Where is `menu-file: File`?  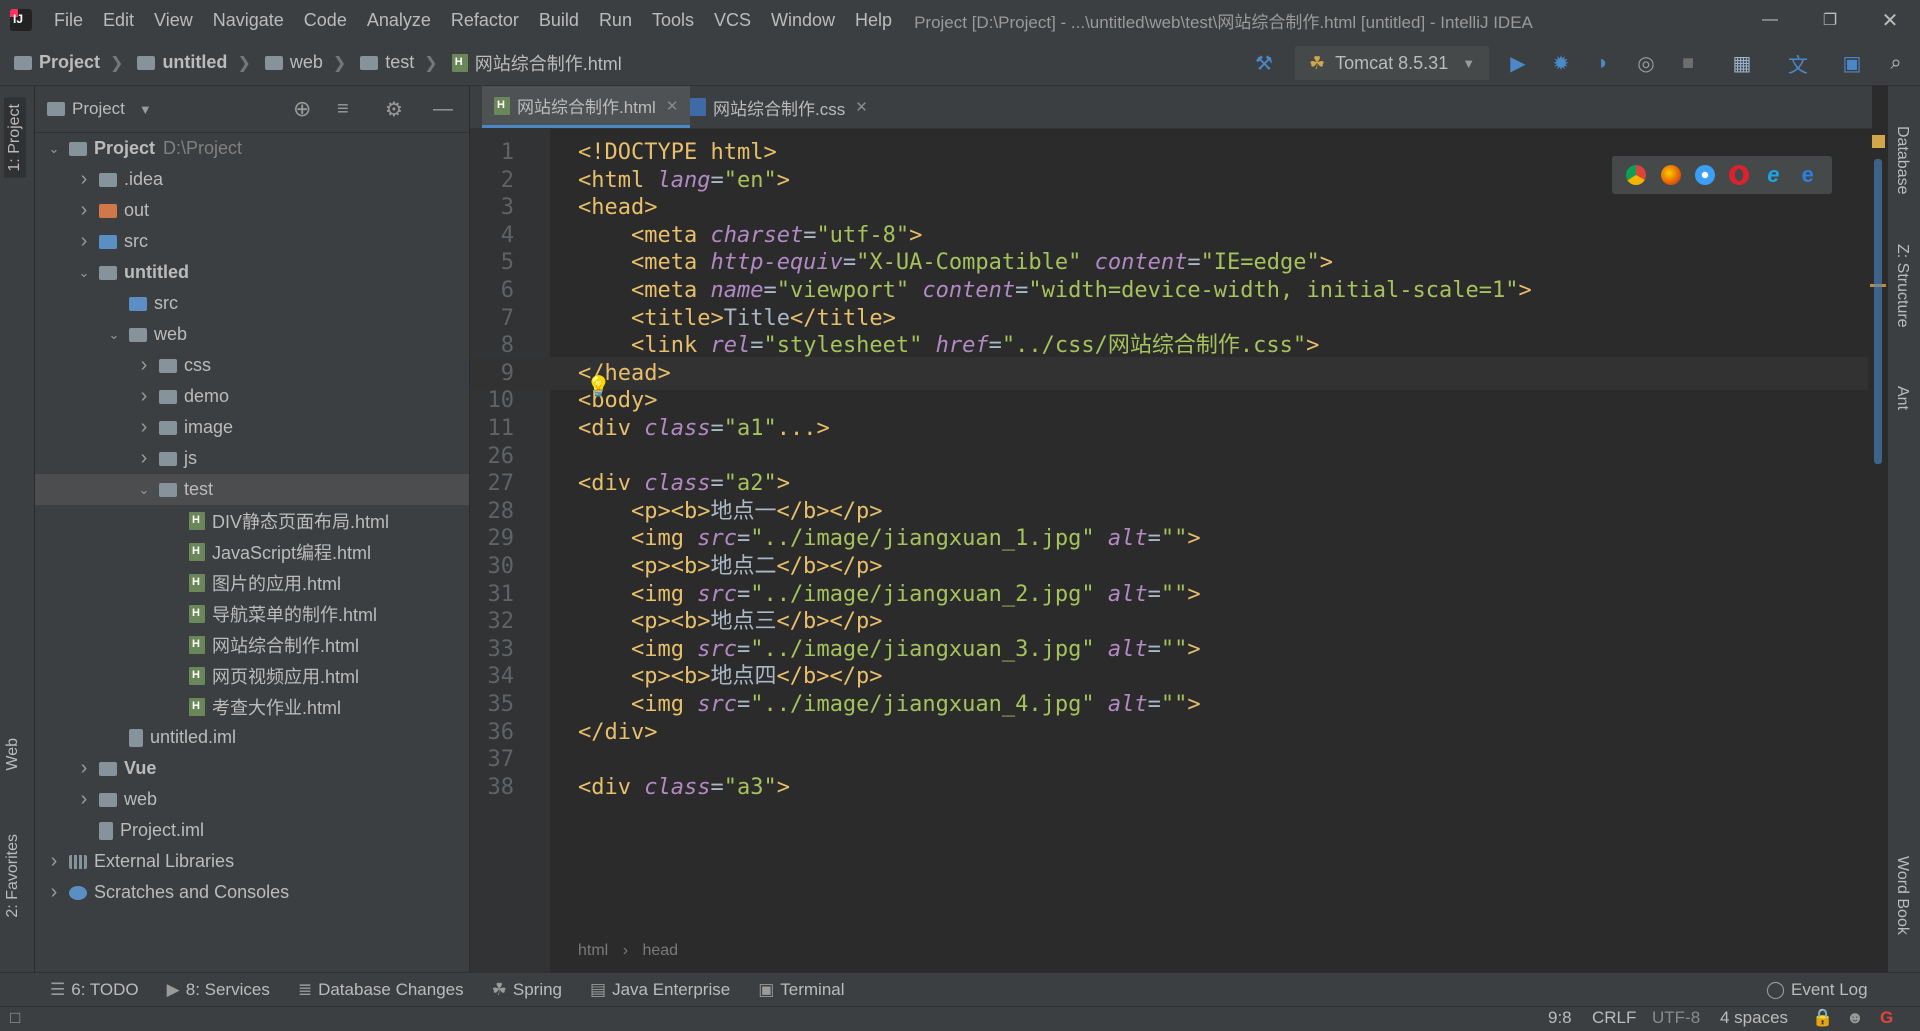
menu-file: File is located at coordinates (68, 20).